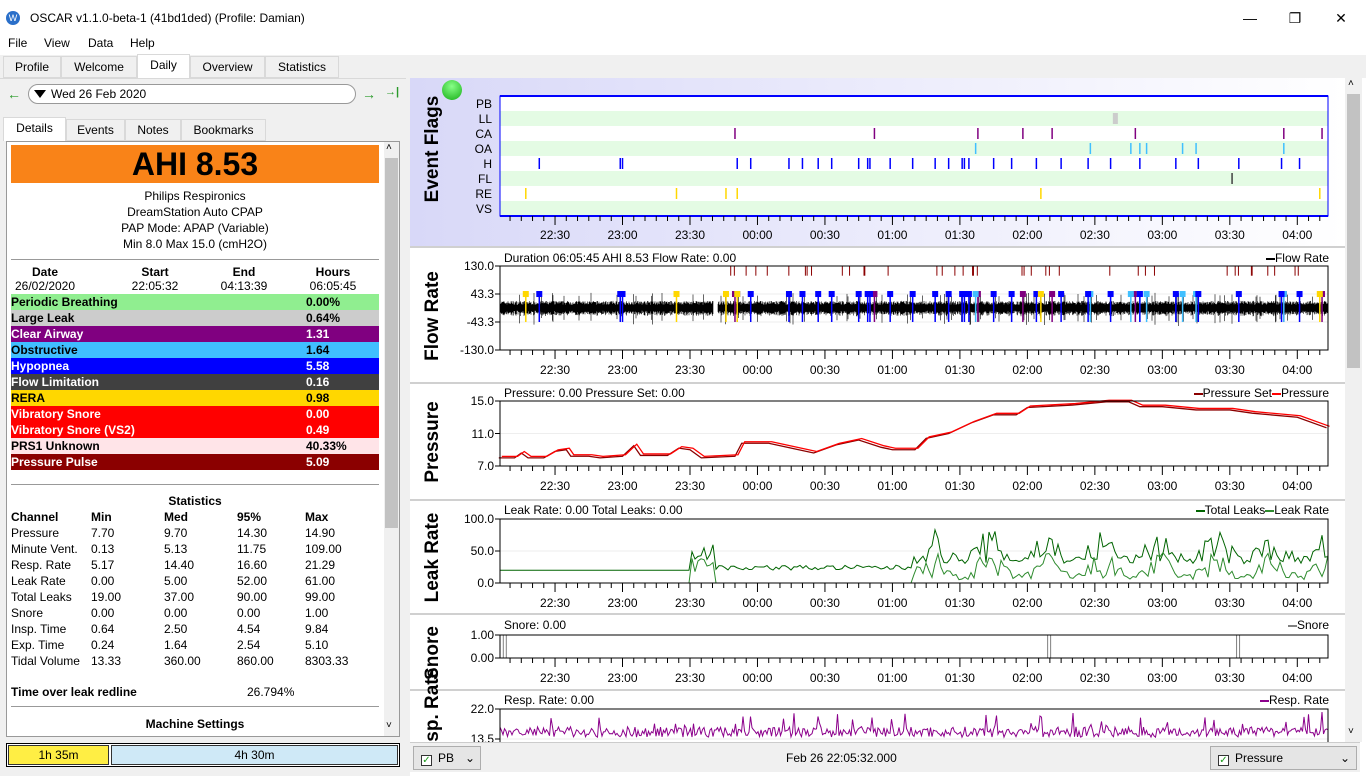 The width and height of the screenshot is (1366, 776). Describe the element at coordinates (1283, 758) in the screenshot. I see `graph-combo: ✓ Pressure ⌄` at that location.